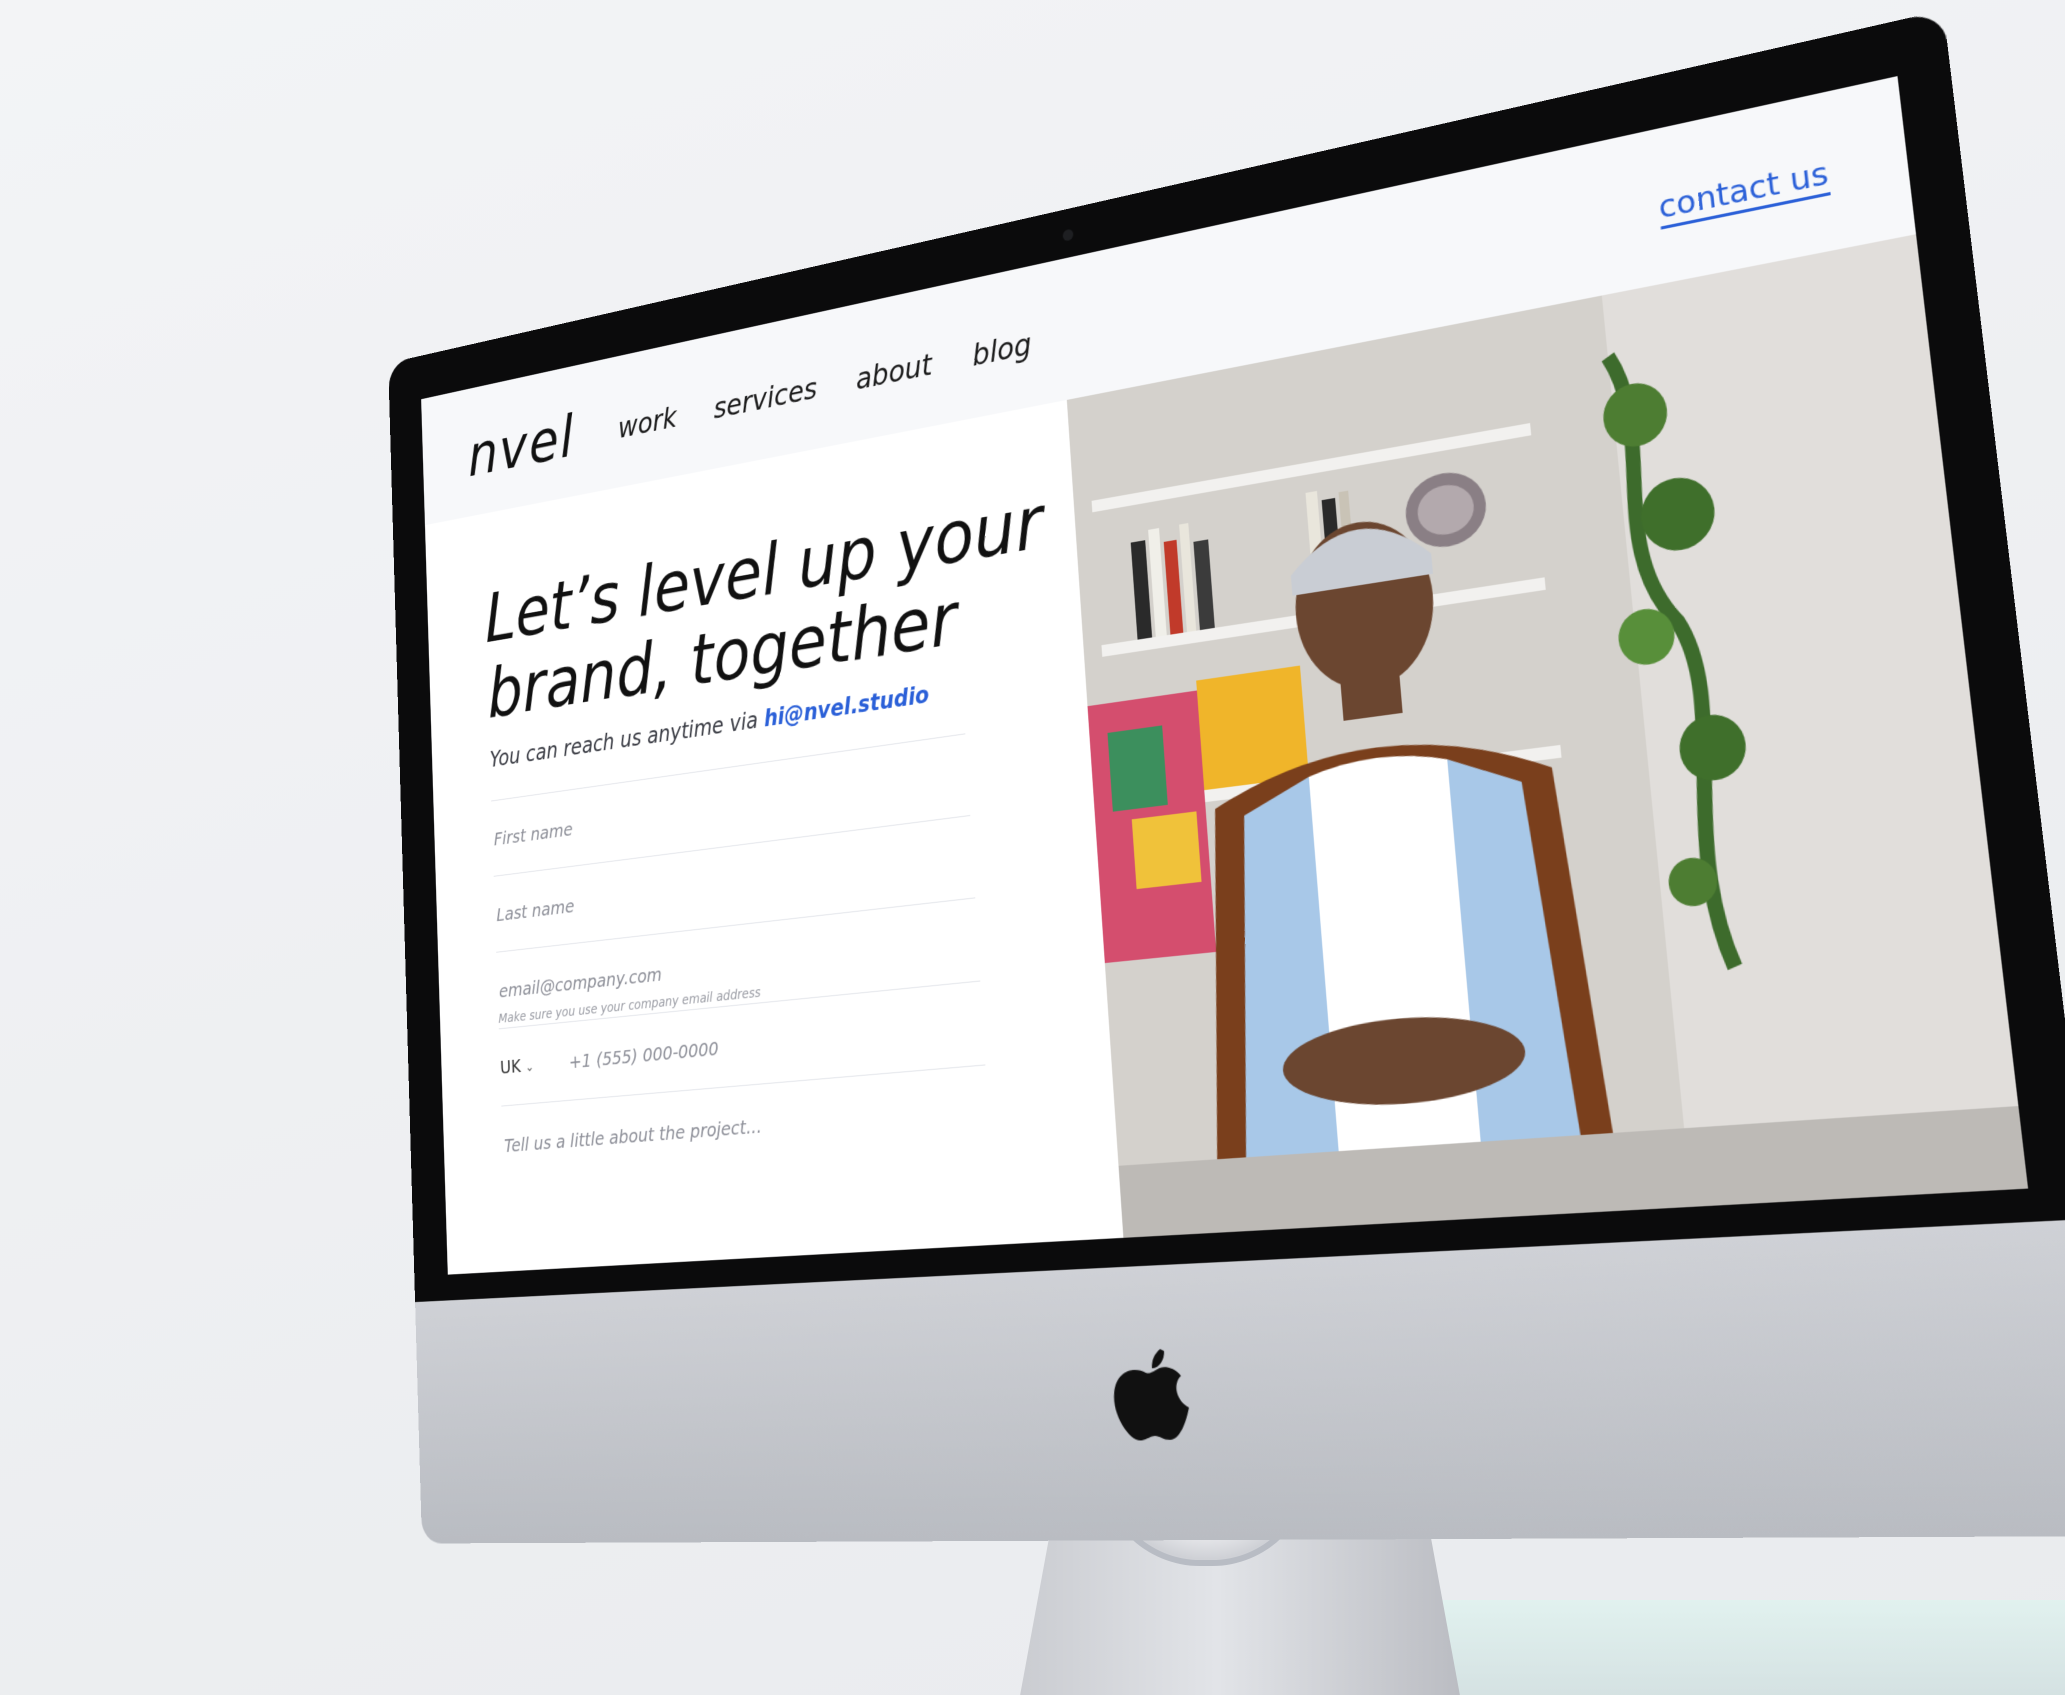 This screenshot has width=2065, height=1695. I want to click on nav-item-about: about, so click(894, 372).